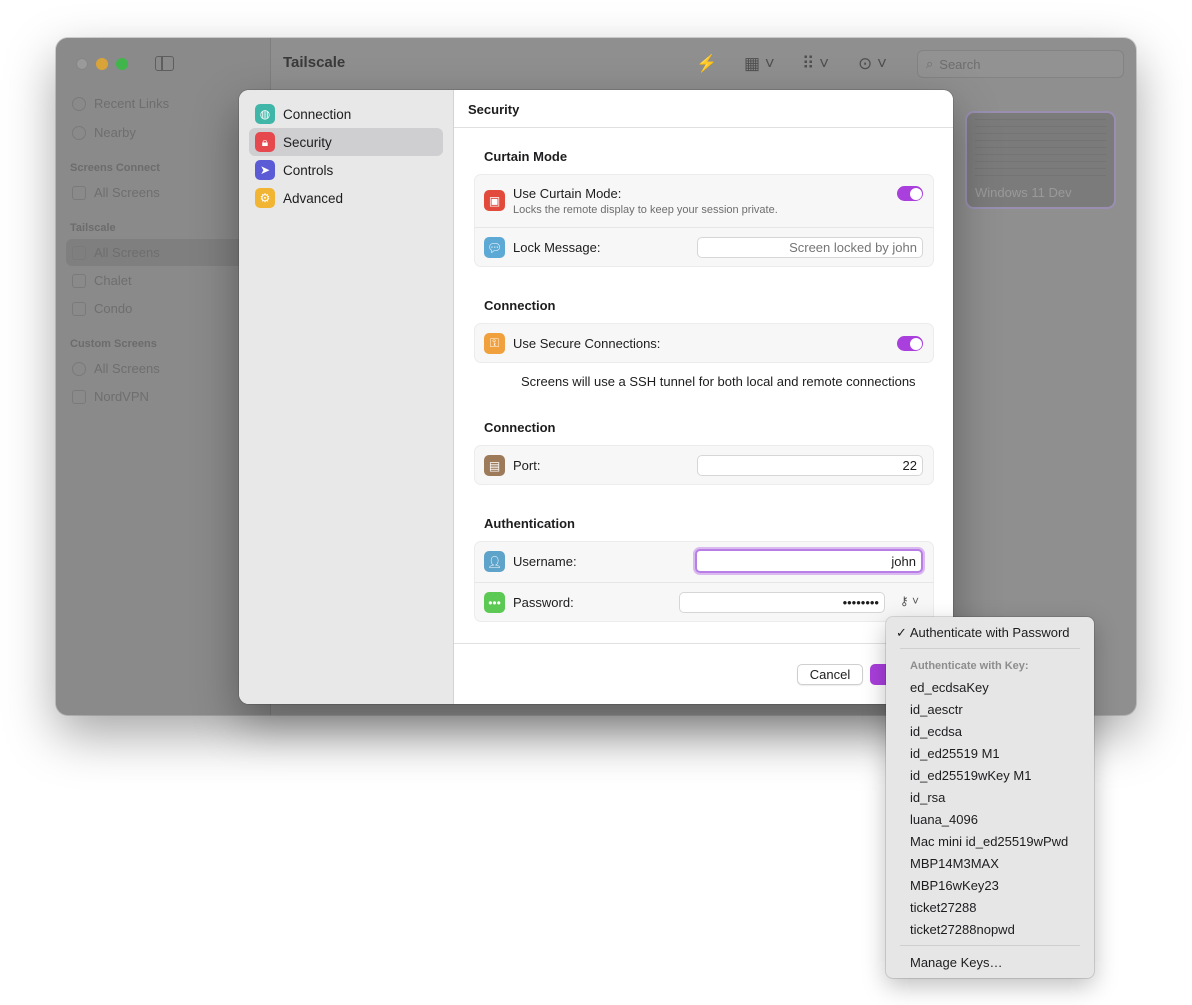  What do you see at coordinates (703, 673) in the screenshot?
I see `dialog-footer: Cancel` at bounding box center [703, 673].